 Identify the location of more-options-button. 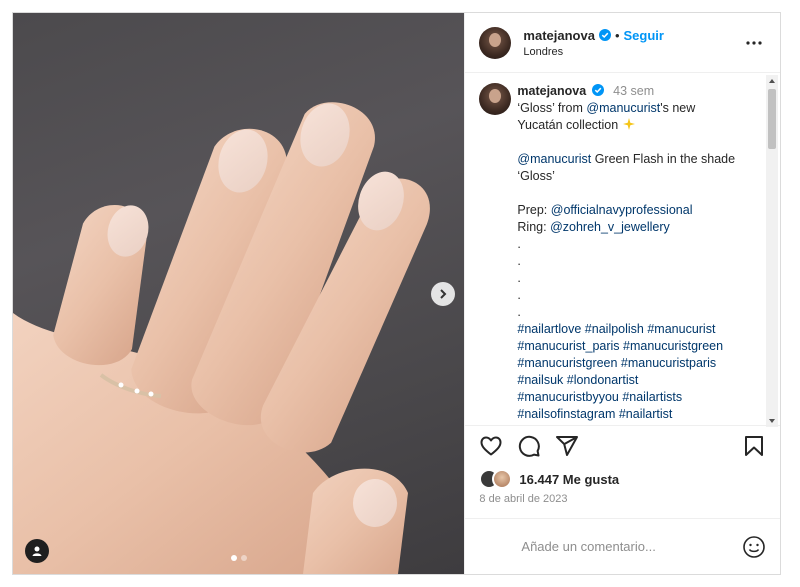
(754, 43).